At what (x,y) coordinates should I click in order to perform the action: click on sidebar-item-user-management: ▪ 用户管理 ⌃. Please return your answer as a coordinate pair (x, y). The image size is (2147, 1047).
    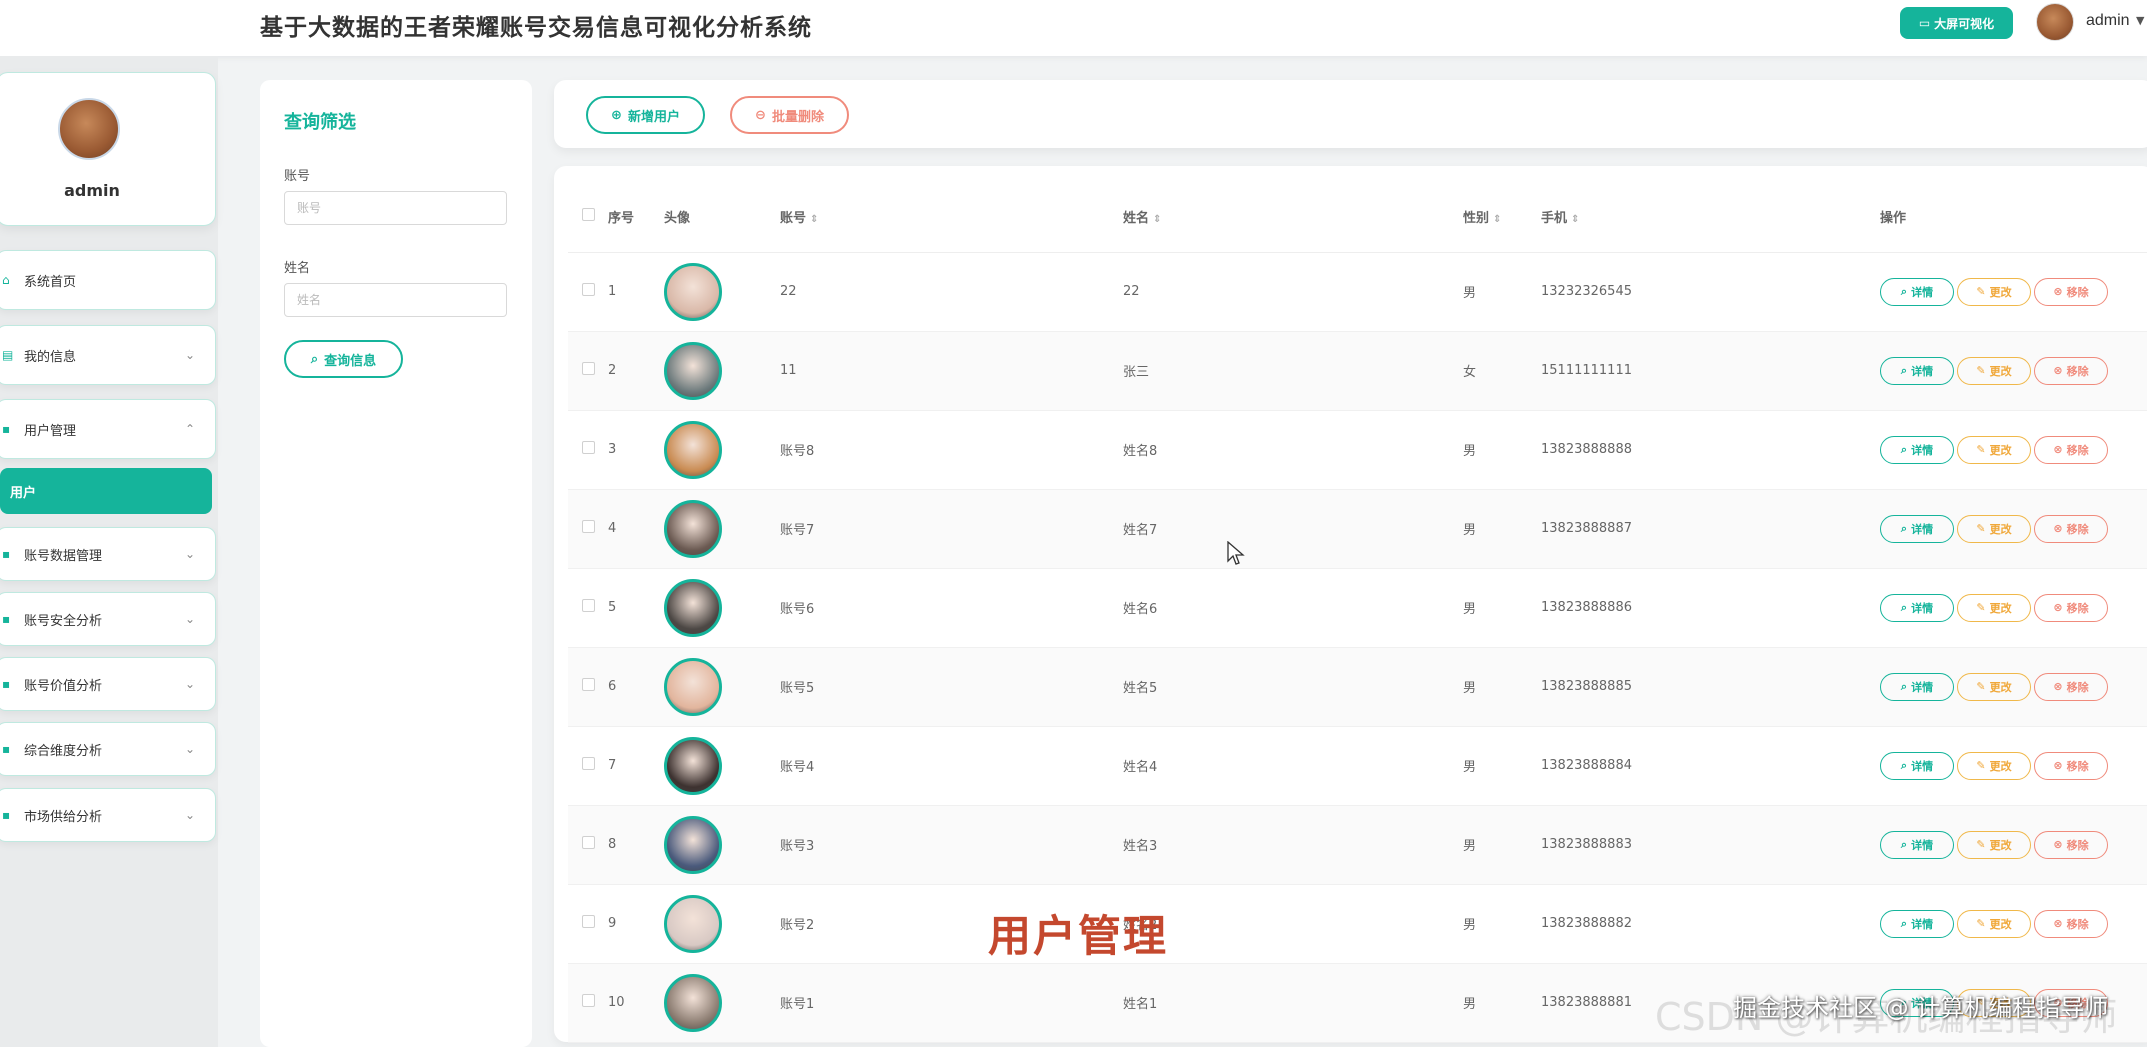
    Looking at the image, I should click on (108, 429).